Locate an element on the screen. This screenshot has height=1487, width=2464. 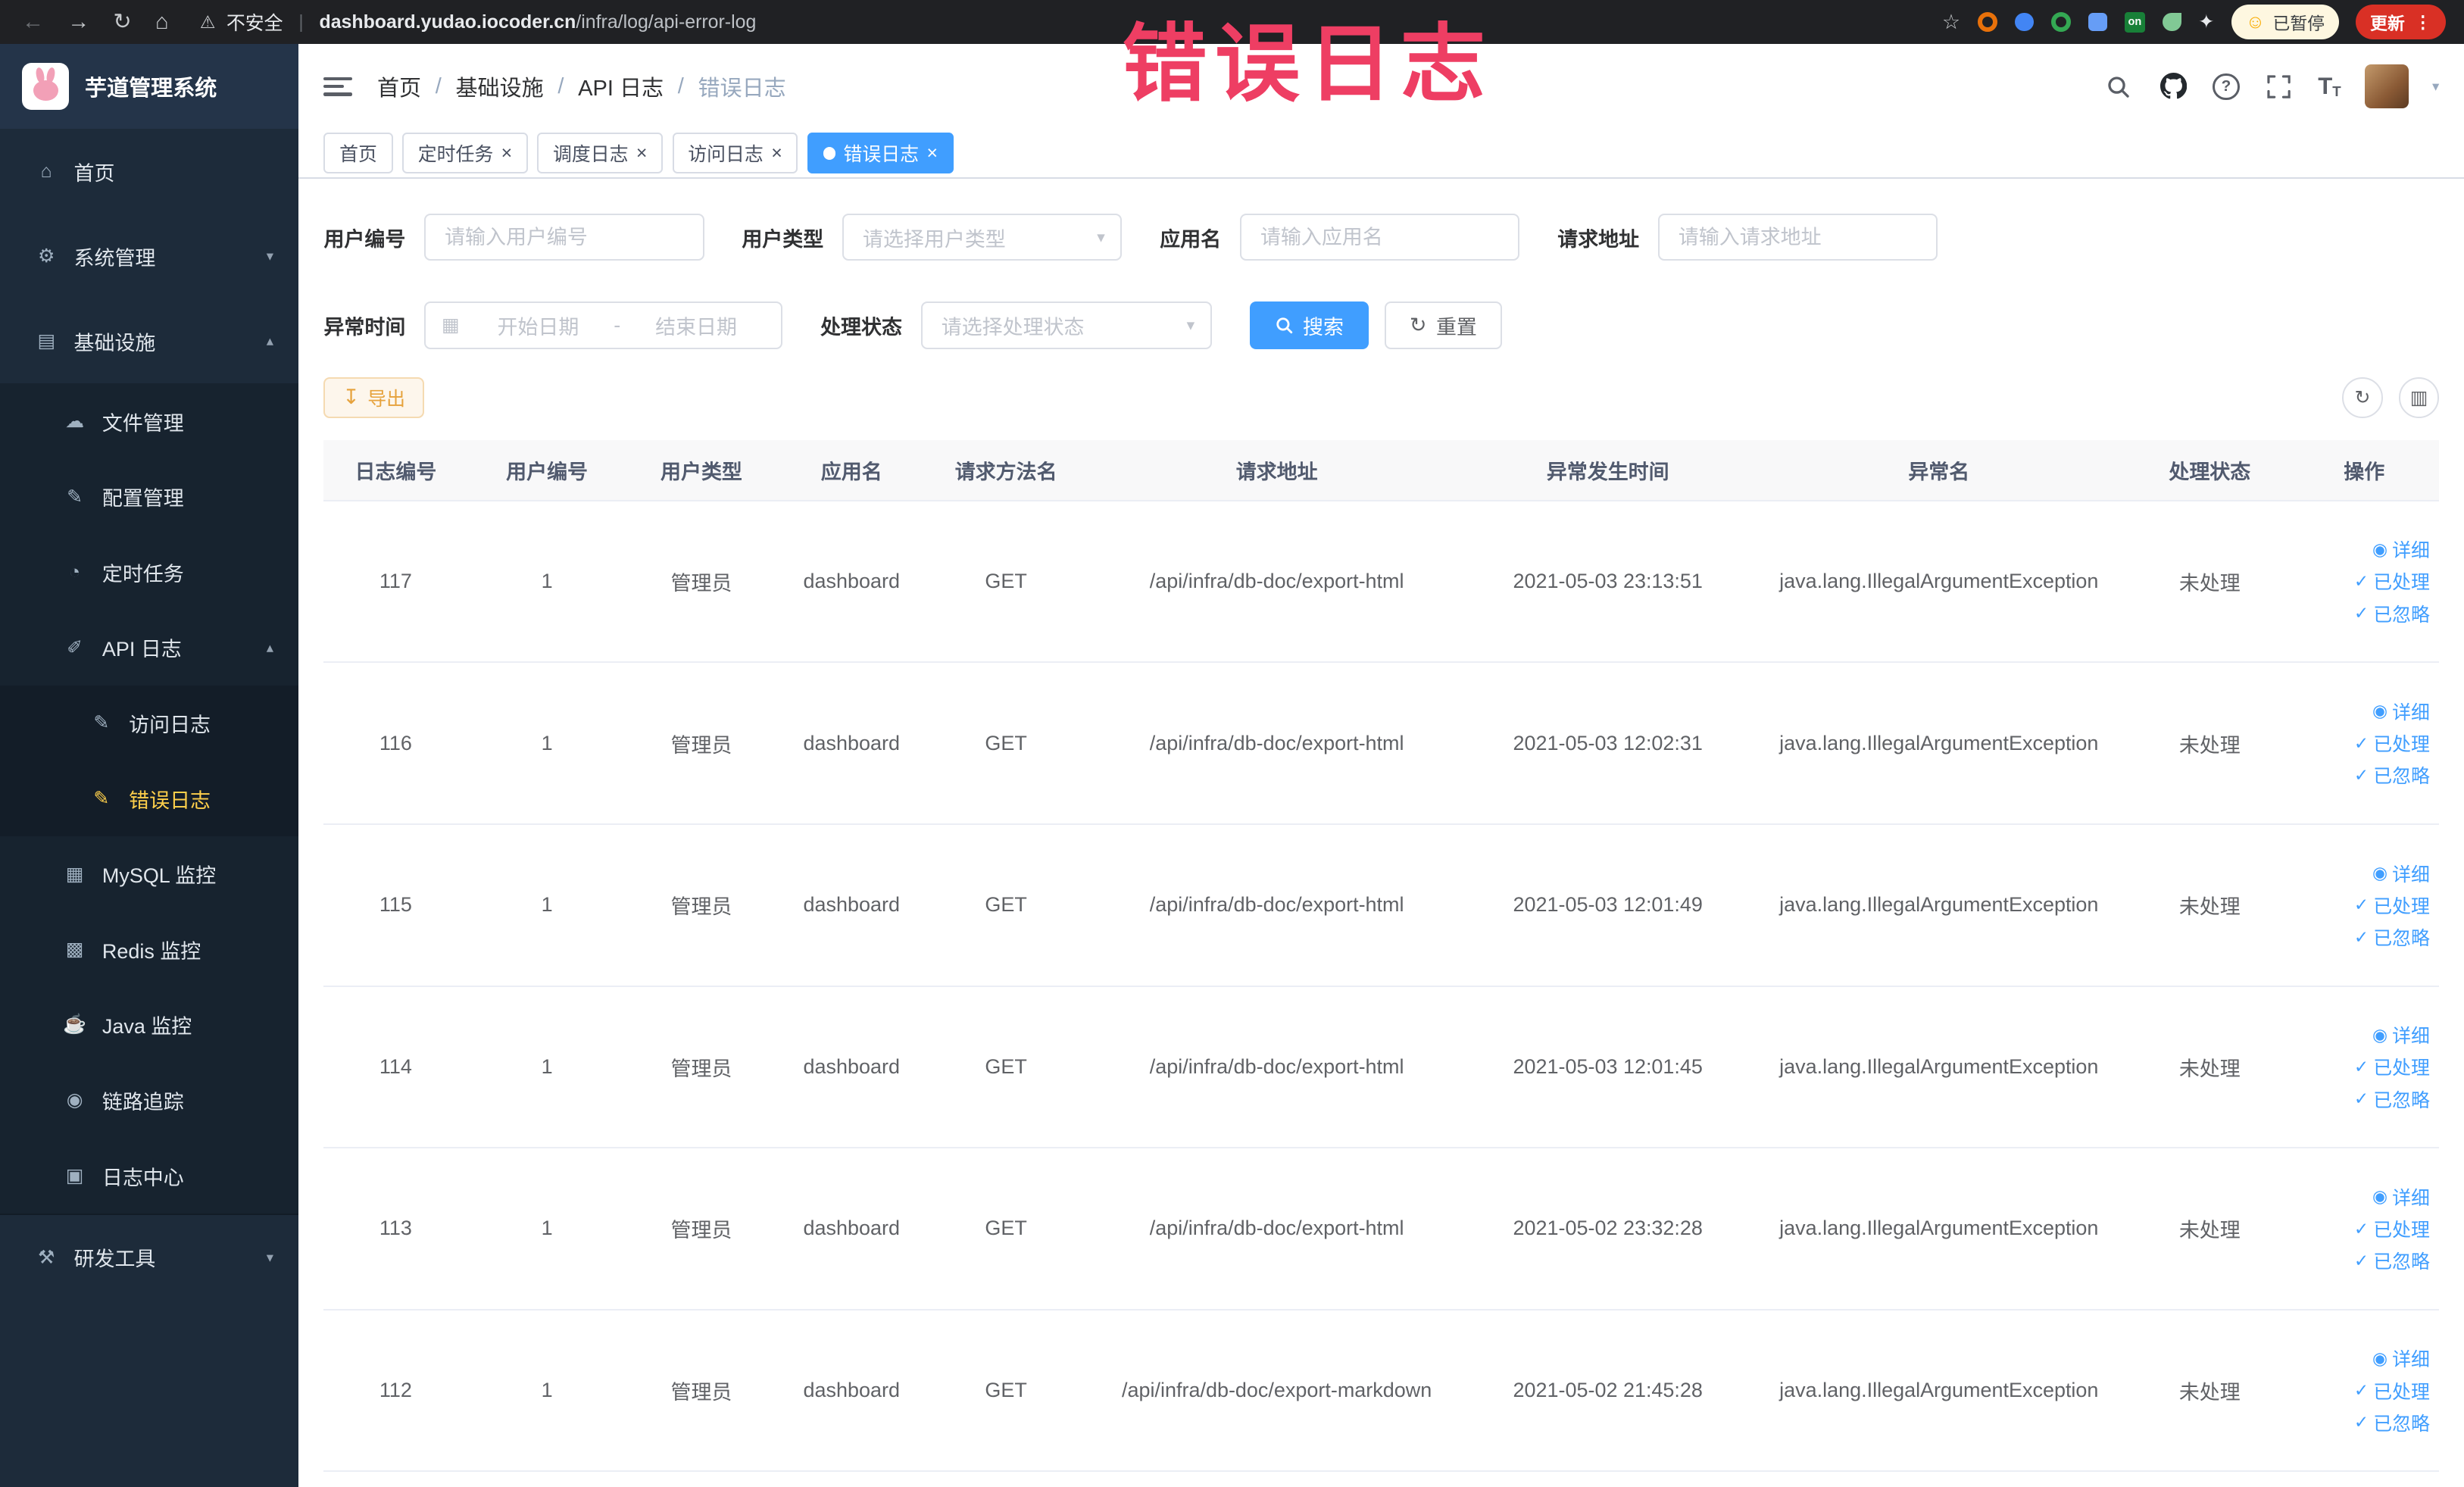
browser-forward-icon: → is located at coordinates (78, 22).